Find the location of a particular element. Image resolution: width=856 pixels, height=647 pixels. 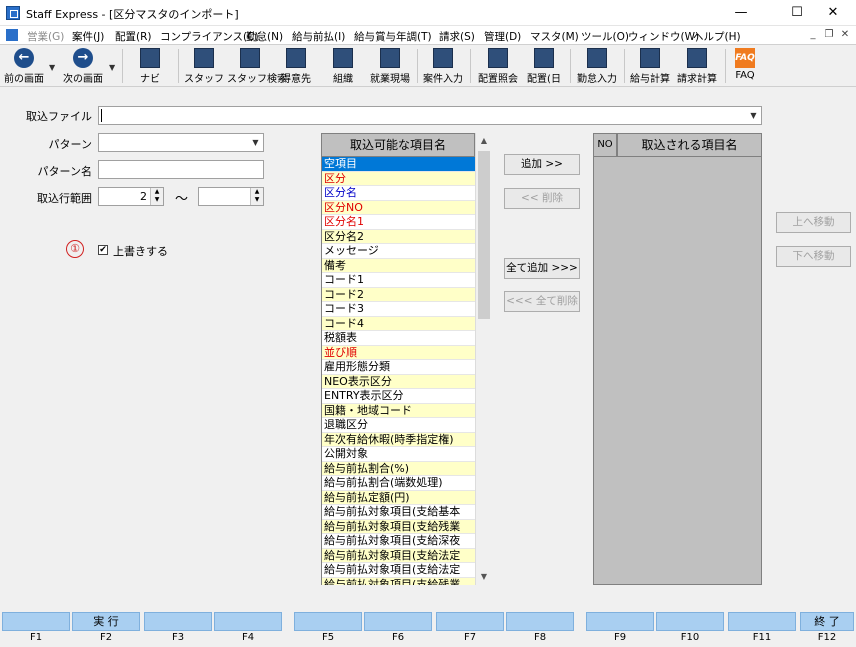

row-from-spinner: 2 ▲ ▼ is located at coordinates (131, 196).